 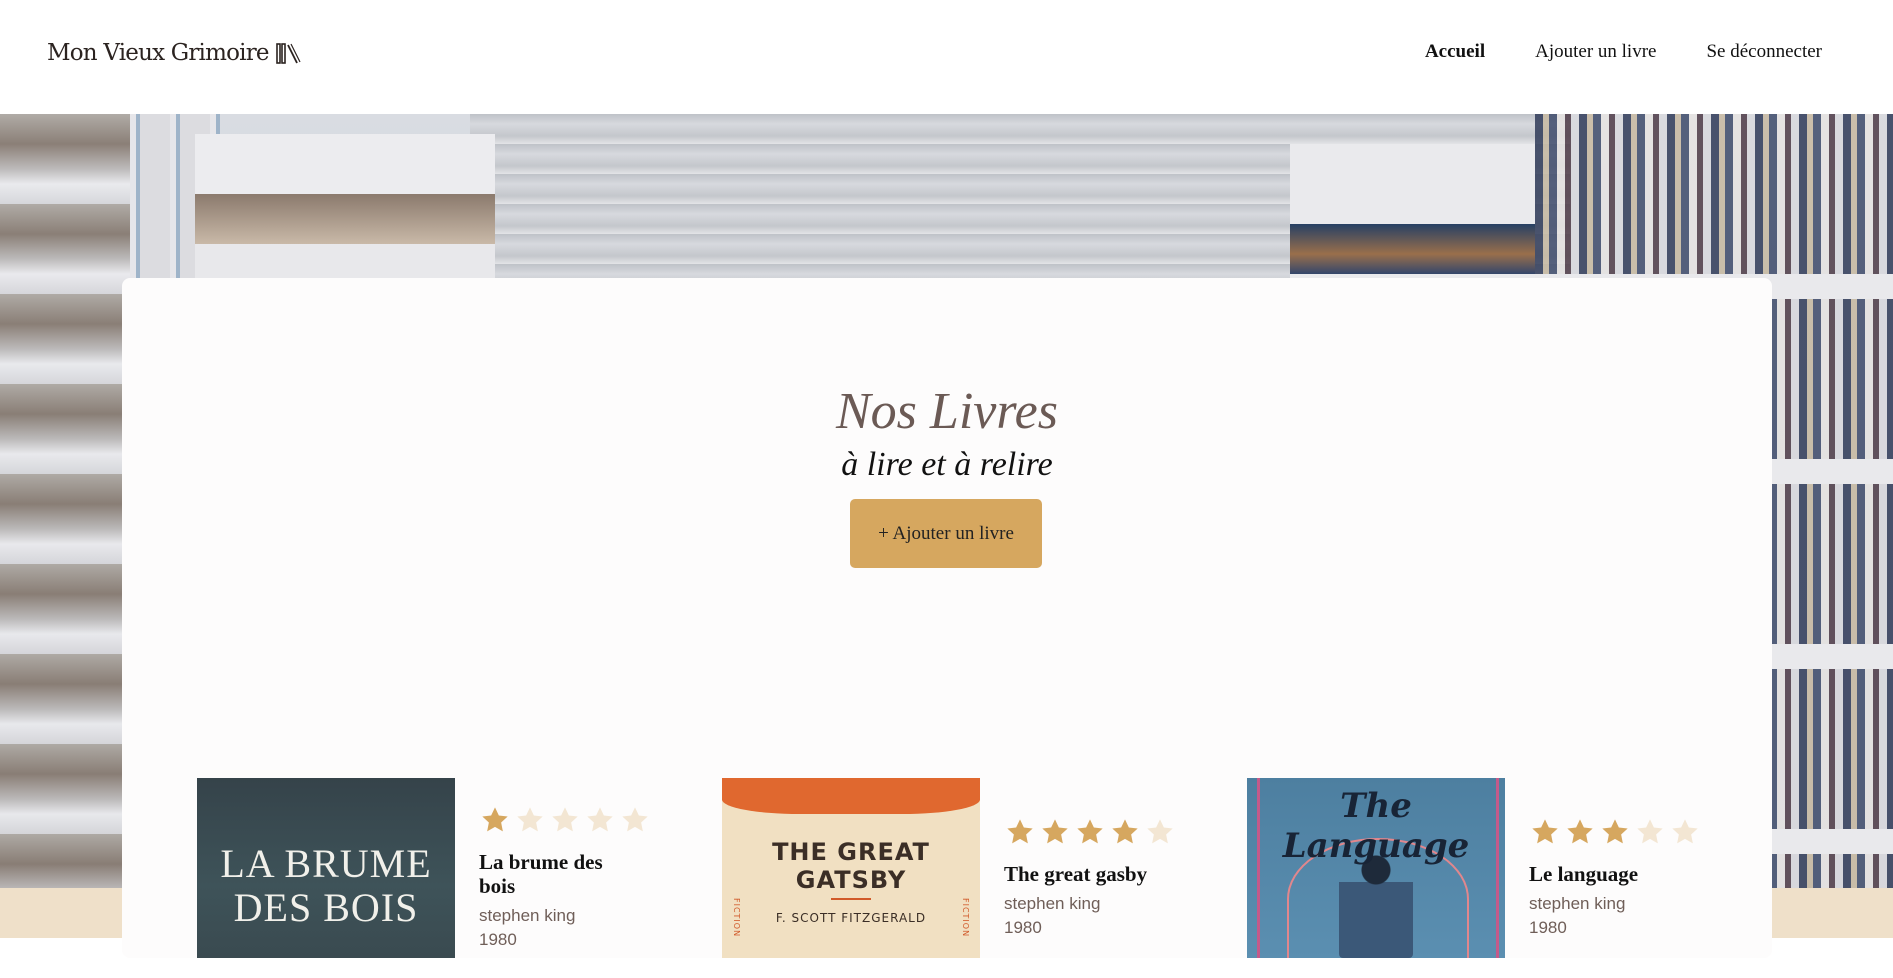 I want to click on nav-ajouter-livre: Ajouter un livre, so click(x=1595, y=52).